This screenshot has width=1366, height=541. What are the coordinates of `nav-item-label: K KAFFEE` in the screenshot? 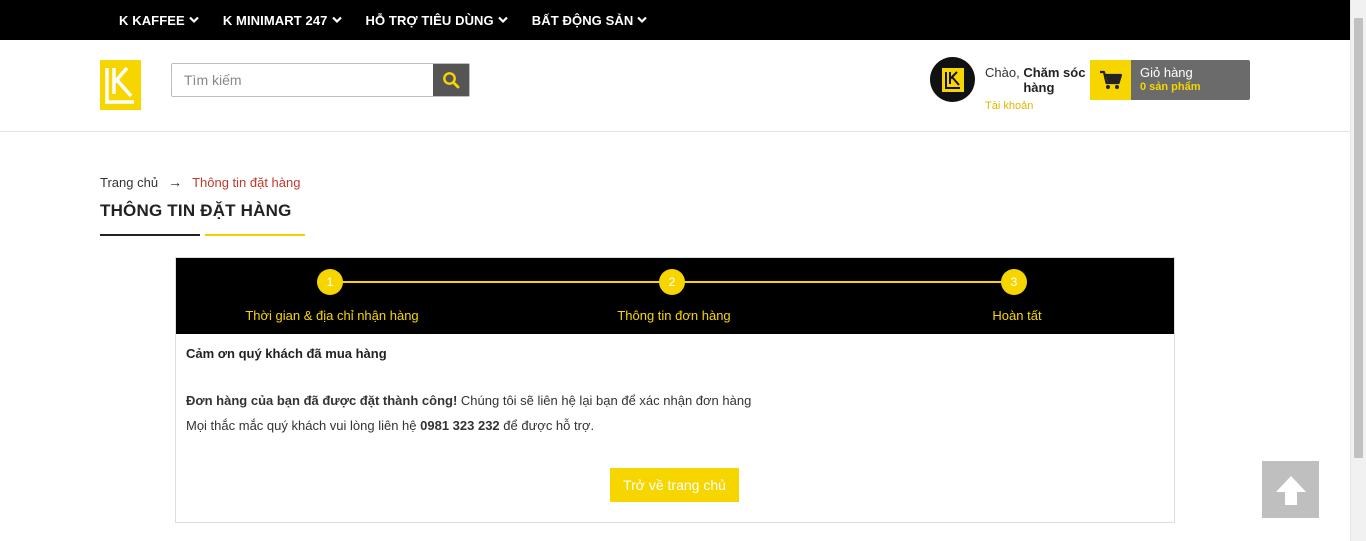 It's located at (152, 20).